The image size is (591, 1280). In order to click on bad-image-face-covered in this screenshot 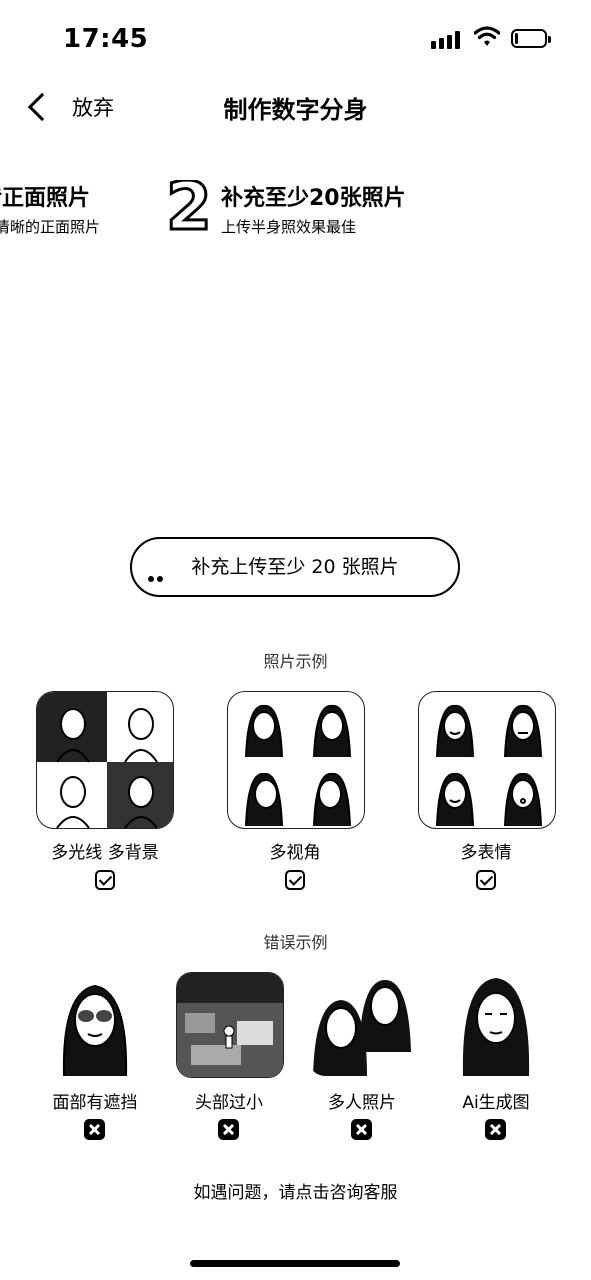, I will do `click(95, 1024)`.